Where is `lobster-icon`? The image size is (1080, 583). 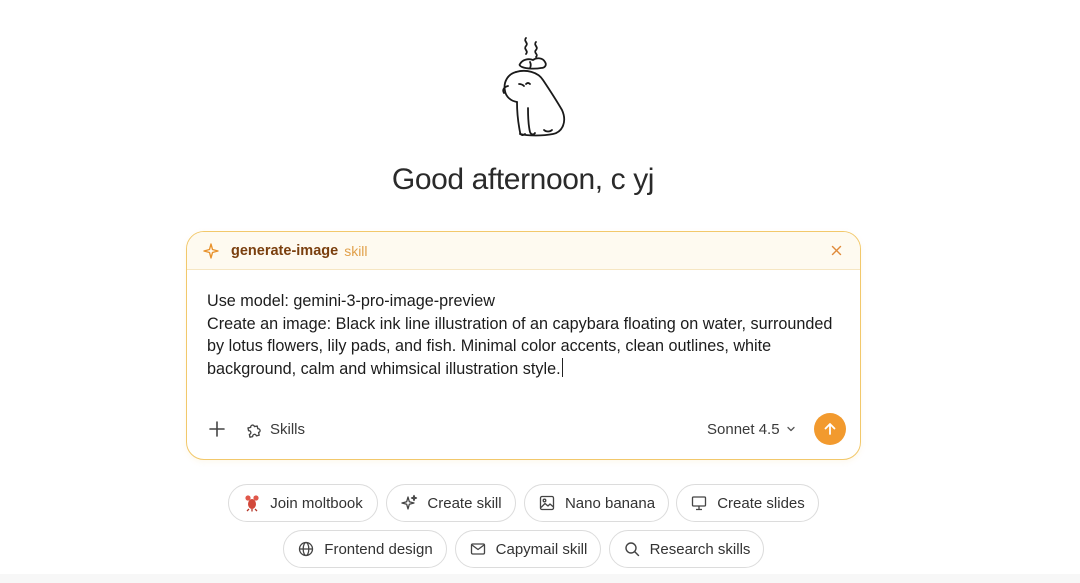 lobster-icon is located at coordinates (252, 503).